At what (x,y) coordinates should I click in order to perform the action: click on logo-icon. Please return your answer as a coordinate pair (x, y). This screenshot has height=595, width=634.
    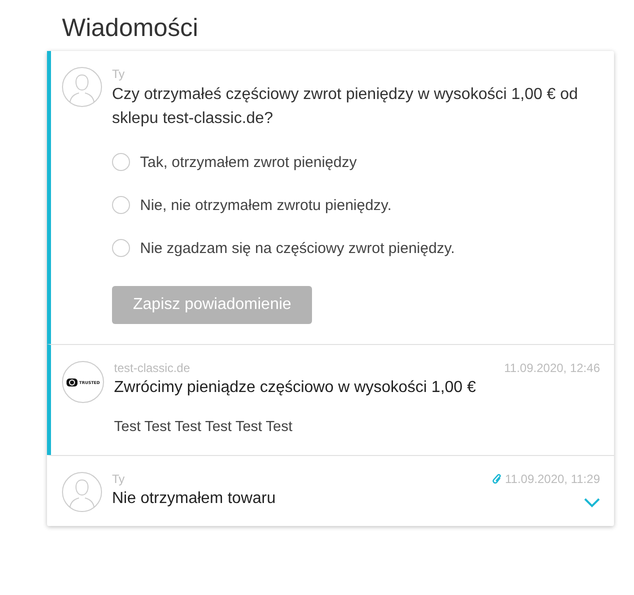
    Looking at the image, I should click on (72, 382).